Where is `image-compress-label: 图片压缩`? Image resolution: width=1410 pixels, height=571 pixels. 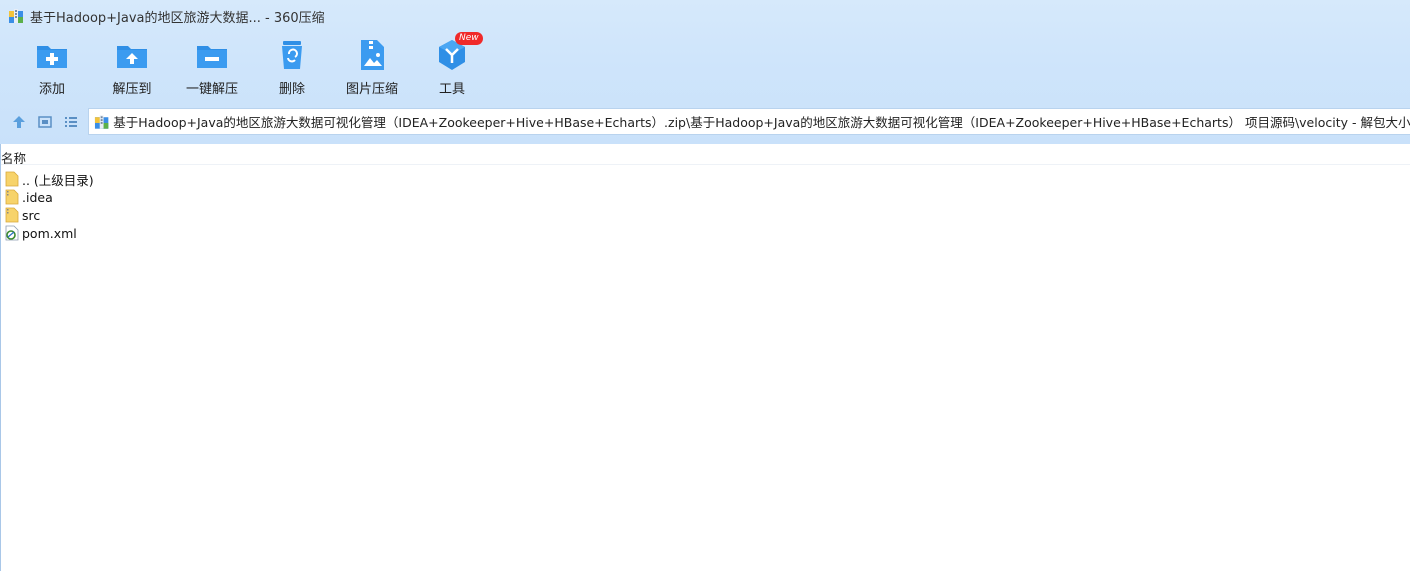
image-compress-label: 图片压缩 is located at coordinates (371, 89).